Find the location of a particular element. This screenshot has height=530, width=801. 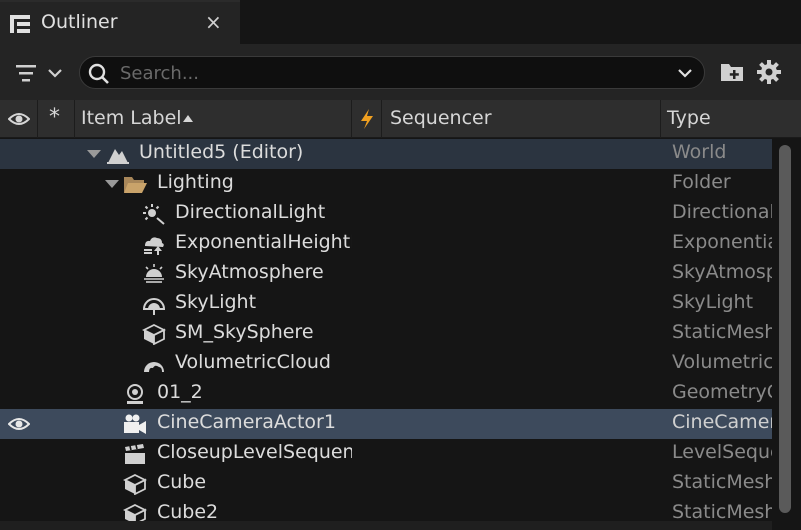

column-header: * Item Label Sequencer Type is located at coordinates (400, 119).